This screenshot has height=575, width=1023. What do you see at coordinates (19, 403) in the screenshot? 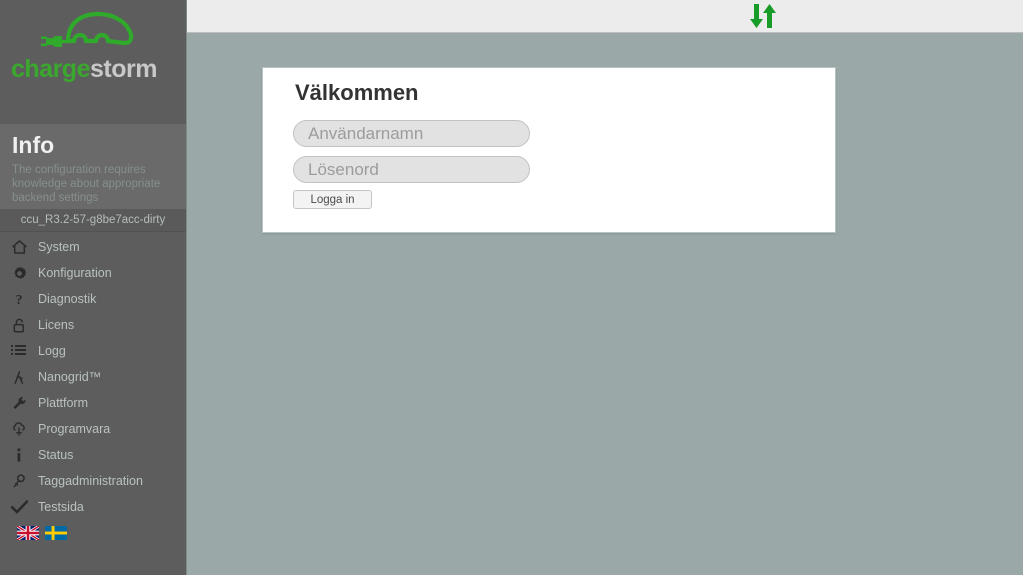
I see `wrench-icon` at bounding box center [19, 403].